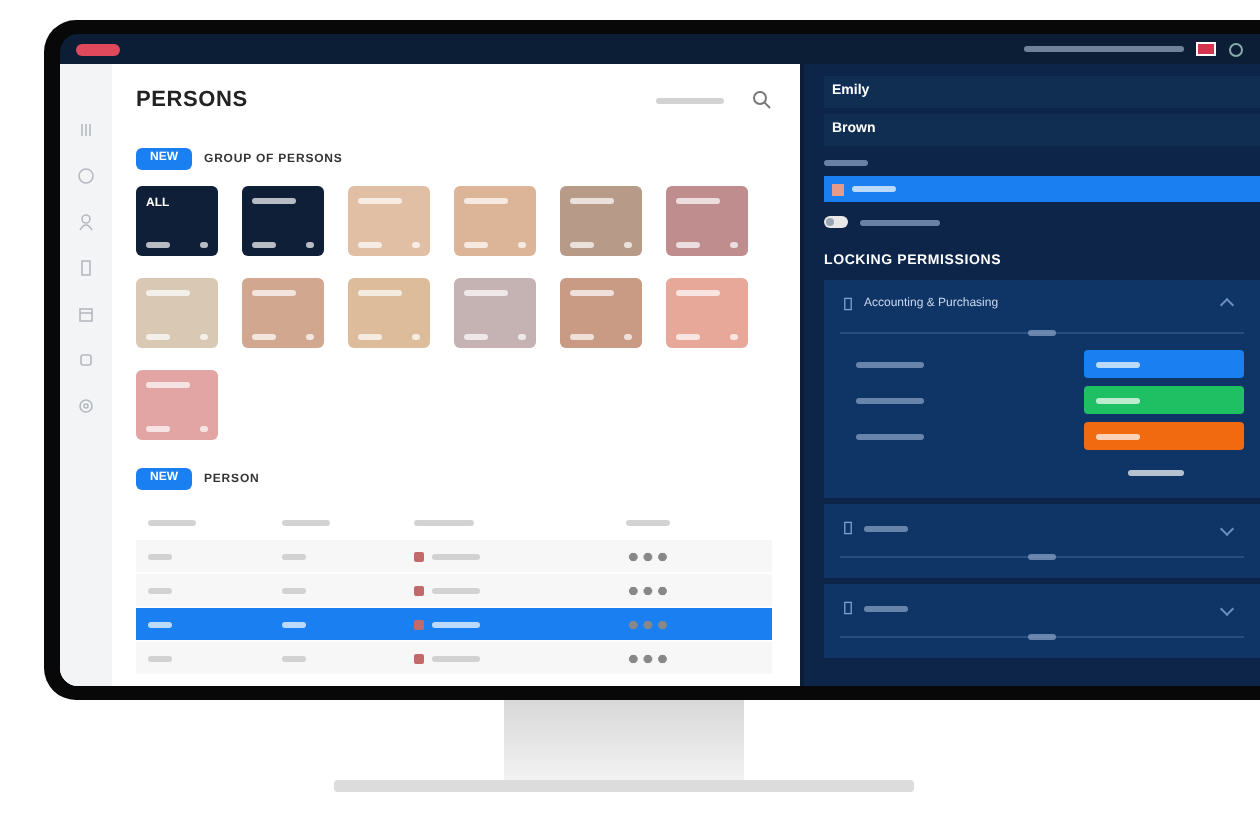 The width and height of the screenshot is (1260, 814). Describe the element at coordinates (98, 49) in the screenshot. I see `logo-badge` at that location.